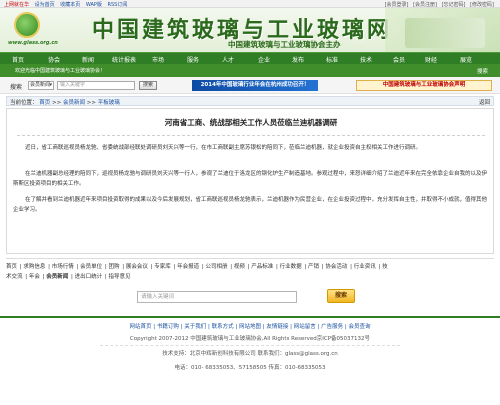 This screenshot has width=500, height=405. I want to click on search-label: 搜索, so click(16, 87).